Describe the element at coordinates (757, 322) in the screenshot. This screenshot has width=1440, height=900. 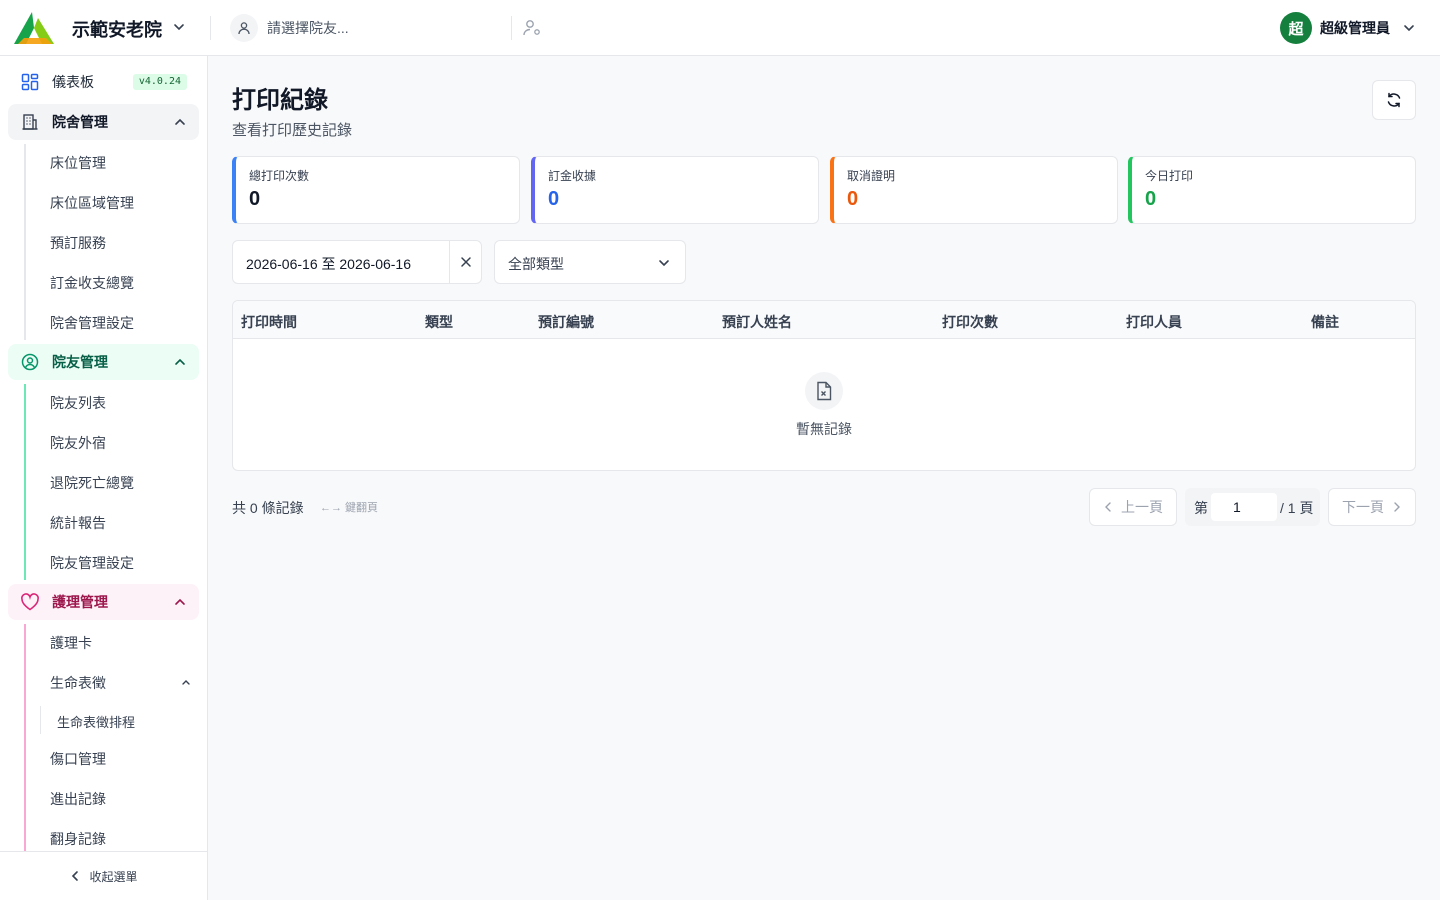
I see `column-header: 預訂人姓名` at that location.